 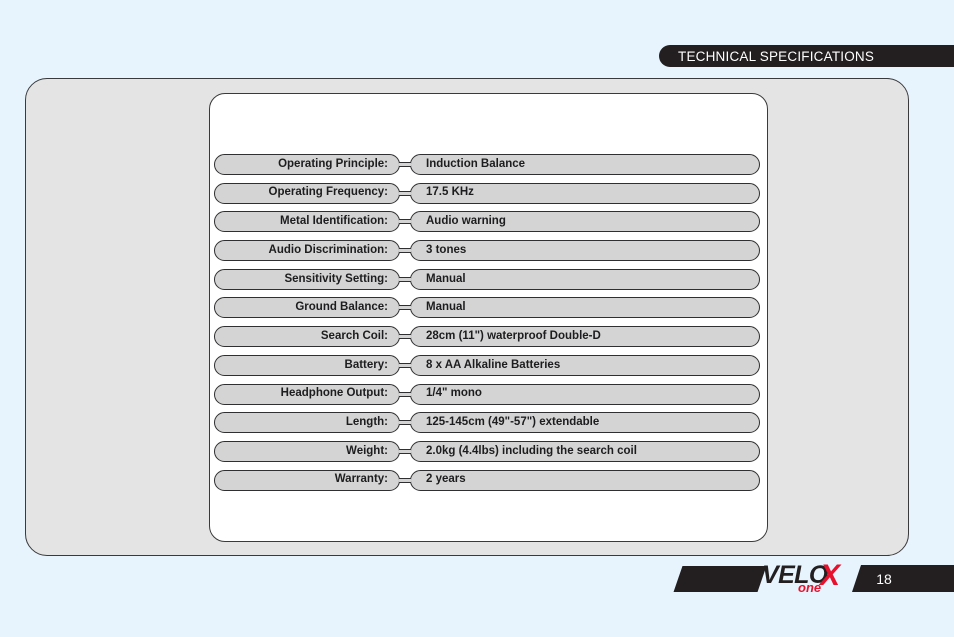 What do you see at coordinates (585, 394) in the screenshot?
I see `spec-value-pill: 1/4" mono` at bounding box center [585, 394].